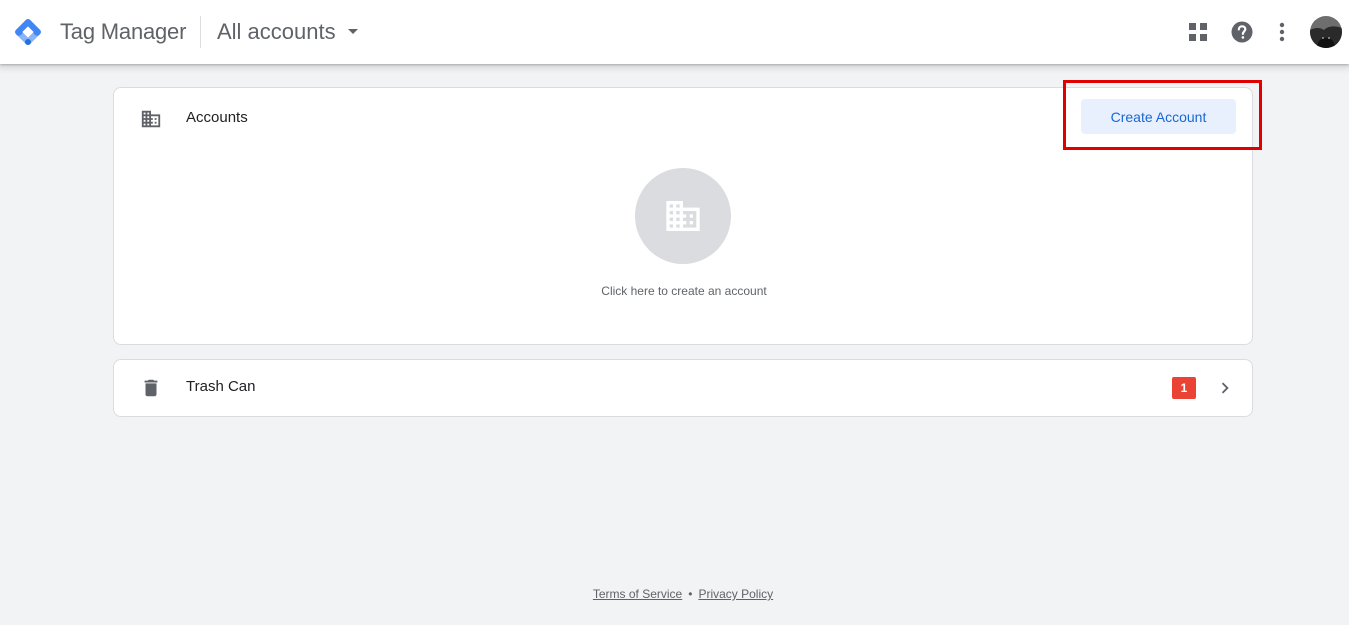 The height and width of the screenshot is (625, 1349). I want to click on chevron-right-icon, so click(1225, 388).